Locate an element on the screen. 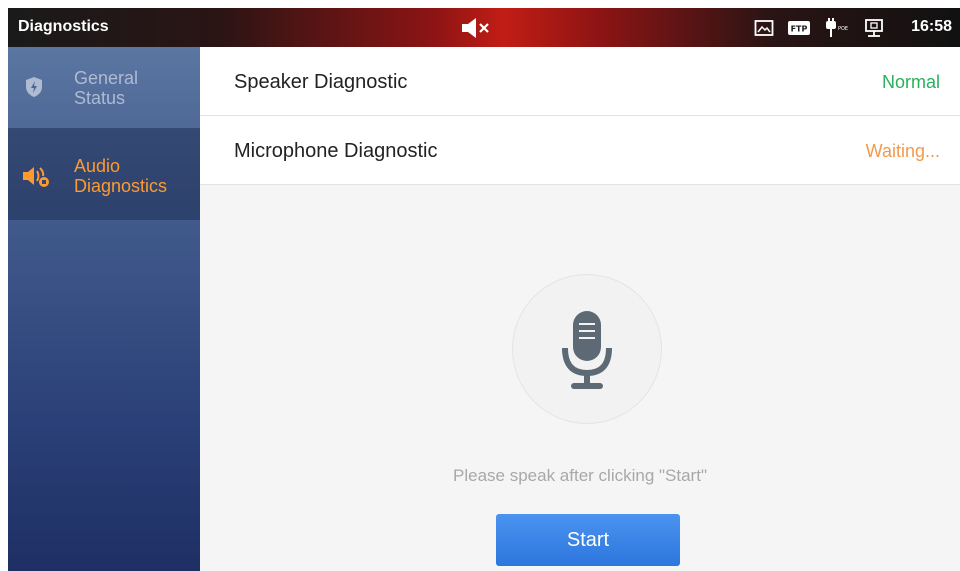  instruction-text: Please speak after clicking "Start" is located at coordinates (580, 475).